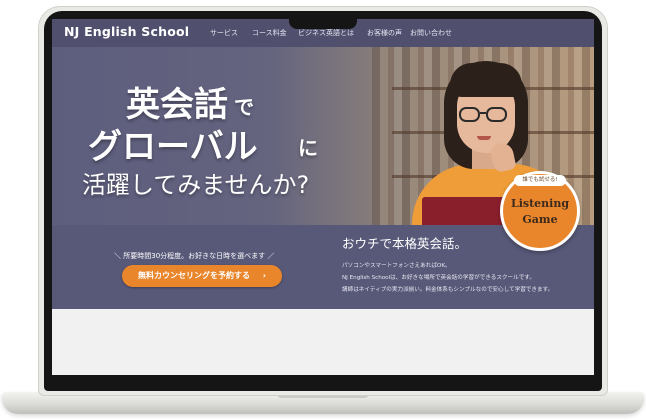 The width and height of the screenshot is (646, 420). I want to click on glasses-right-lens, so click(496, 114).